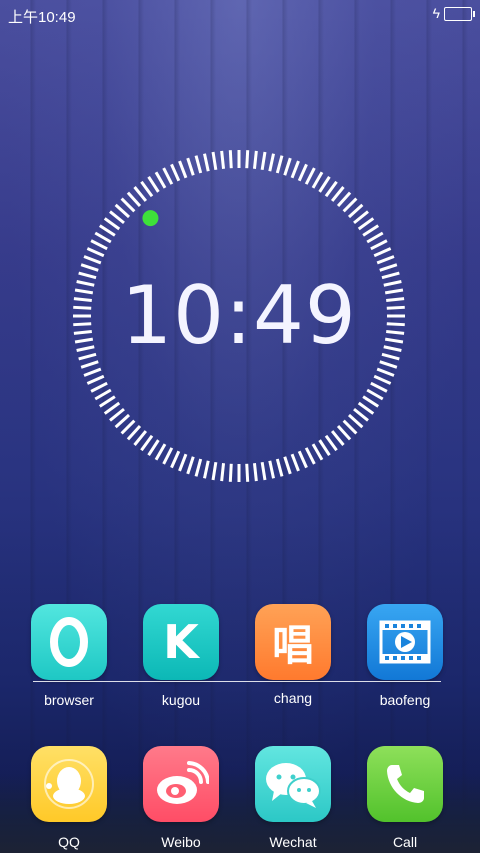  I want to click on app-label-qq: QQ, so click(69, 842).